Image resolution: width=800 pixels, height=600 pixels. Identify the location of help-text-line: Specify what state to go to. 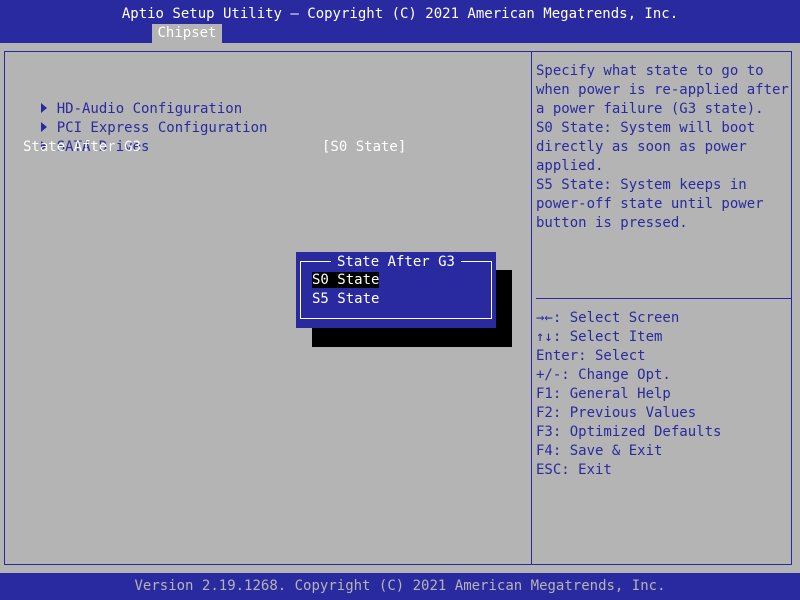
(650, 71).